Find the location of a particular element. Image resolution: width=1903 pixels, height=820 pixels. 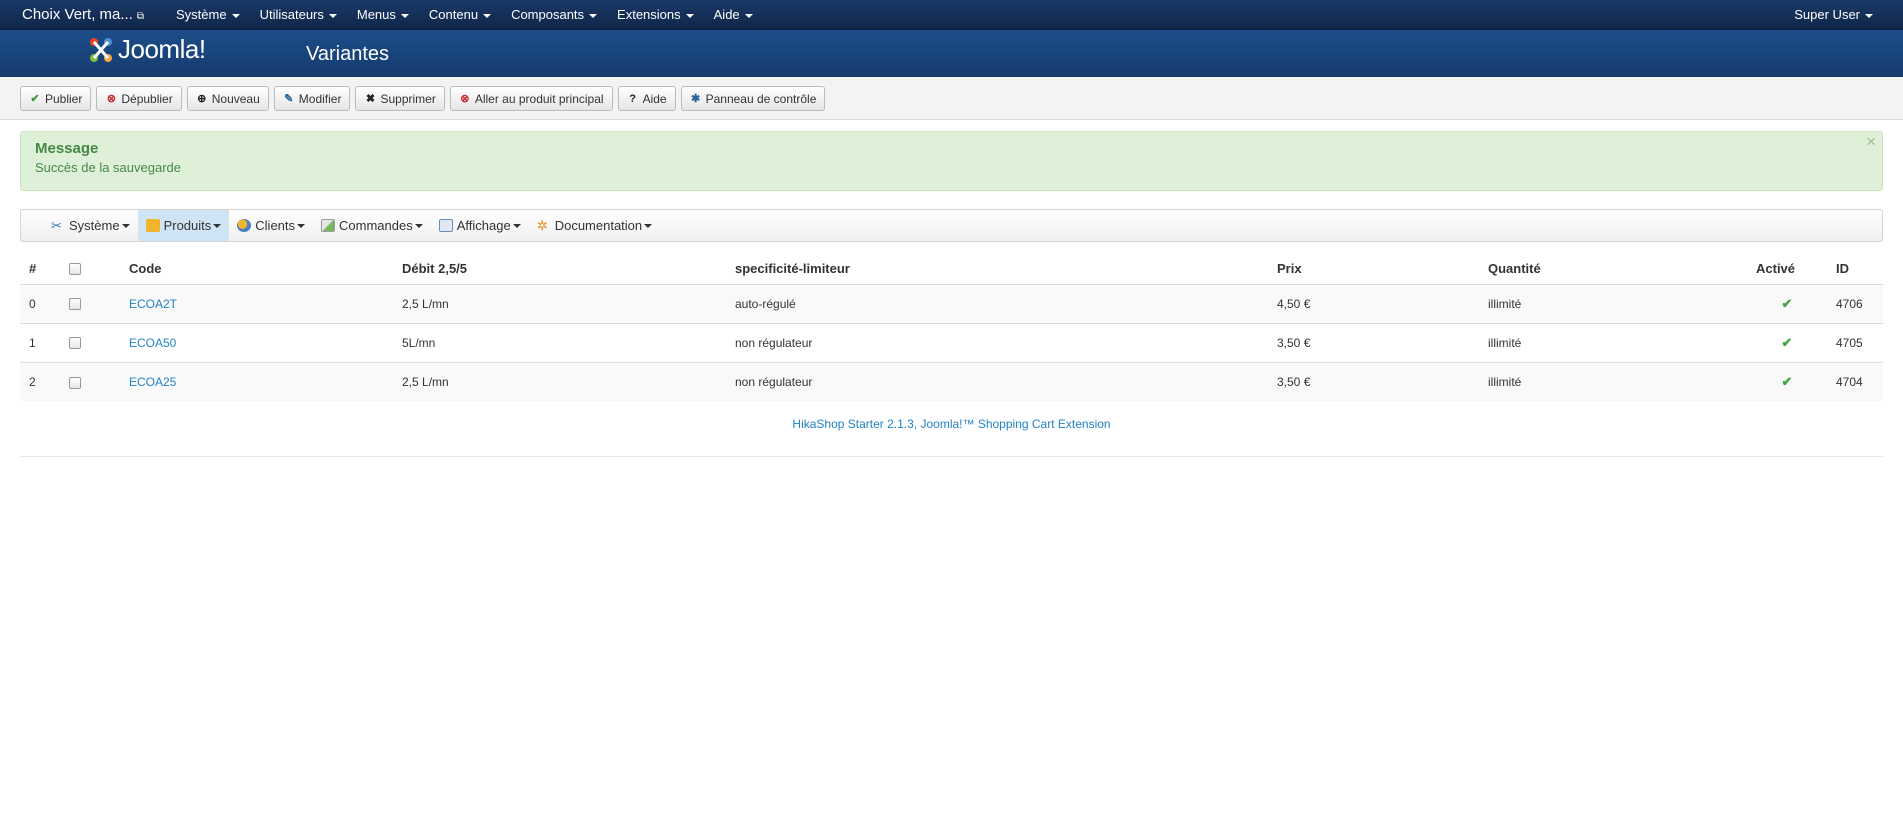

select-all-checkbox is located at coordinates (75, 269).